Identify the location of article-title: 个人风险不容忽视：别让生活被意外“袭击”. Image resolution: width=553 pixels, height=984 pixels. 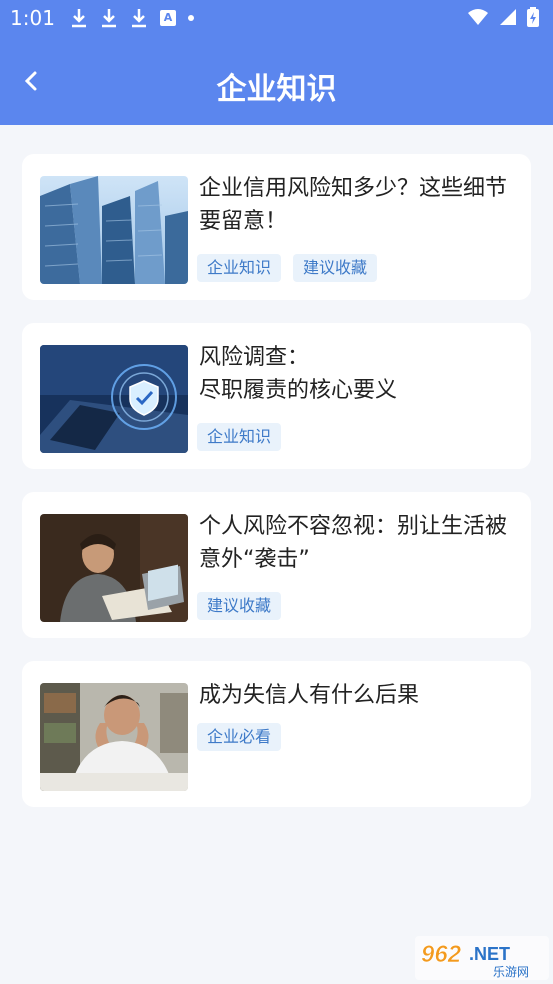
(353, 543).